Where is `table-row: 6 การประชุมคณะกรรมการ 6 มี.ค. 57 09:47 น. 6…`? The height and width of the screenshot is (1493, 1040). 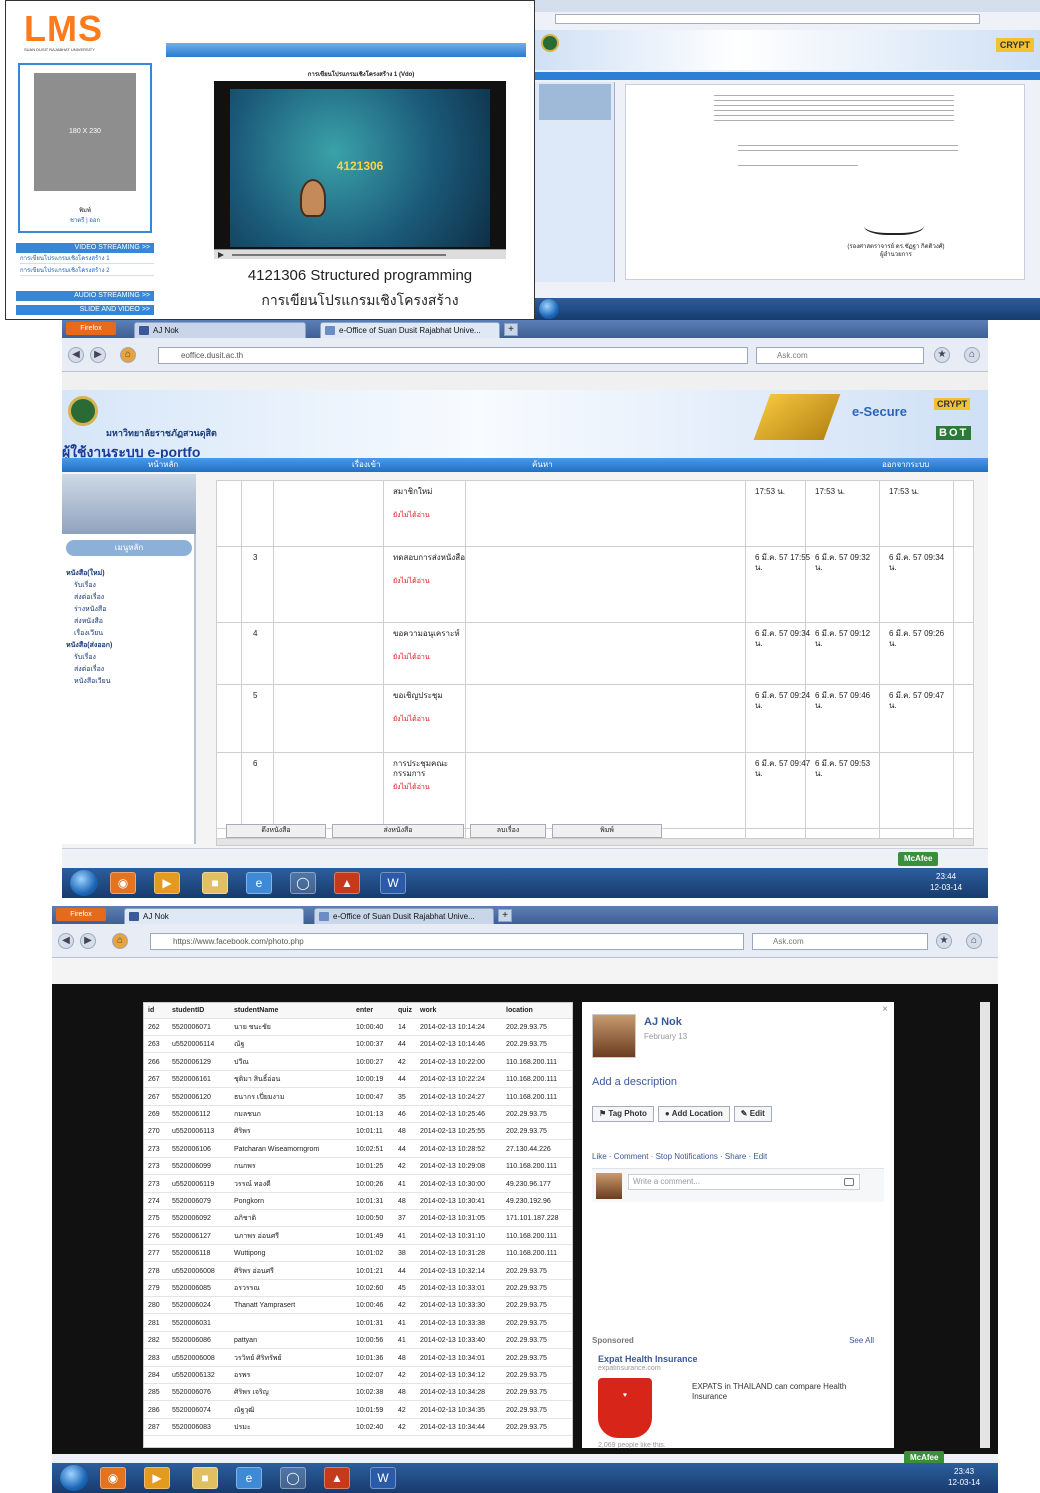
table-row: 6 การประชุมคณะกรรมการ 6 มี.ค. 57 09:47 น. 6… is located at coordinates (595, 791).